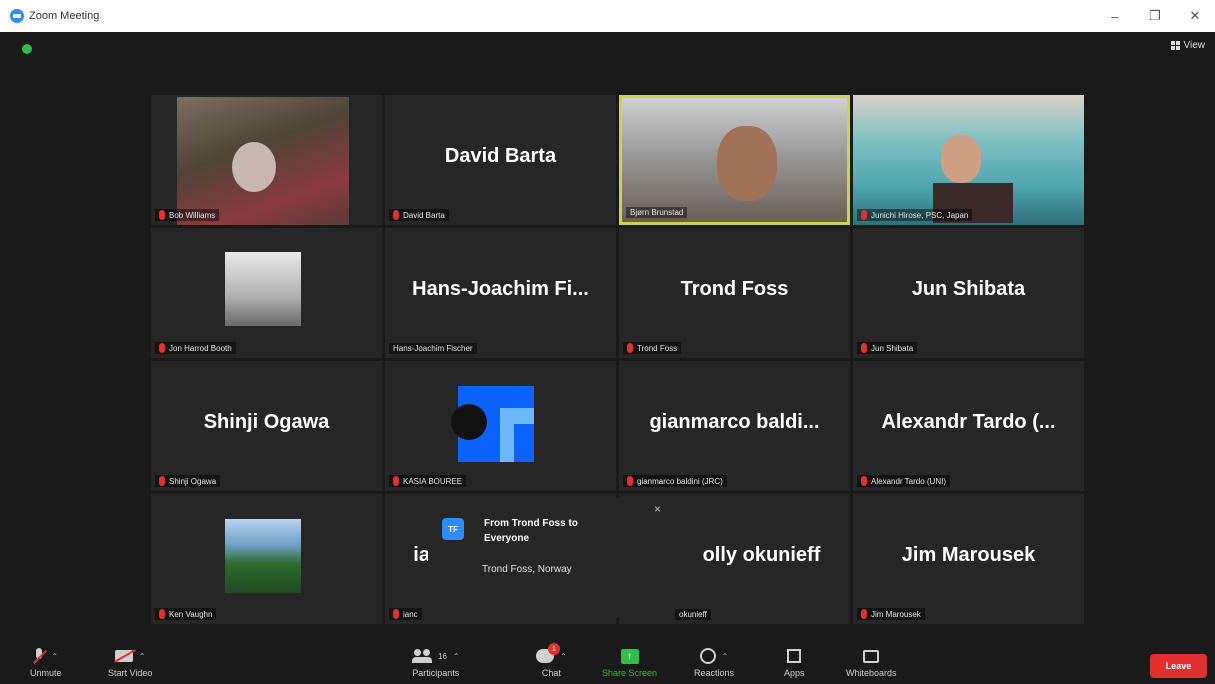 Image resolution: width=1215 pixels, height=684 pixels. I want to click on close-button: ✕, so click(1195, 16).